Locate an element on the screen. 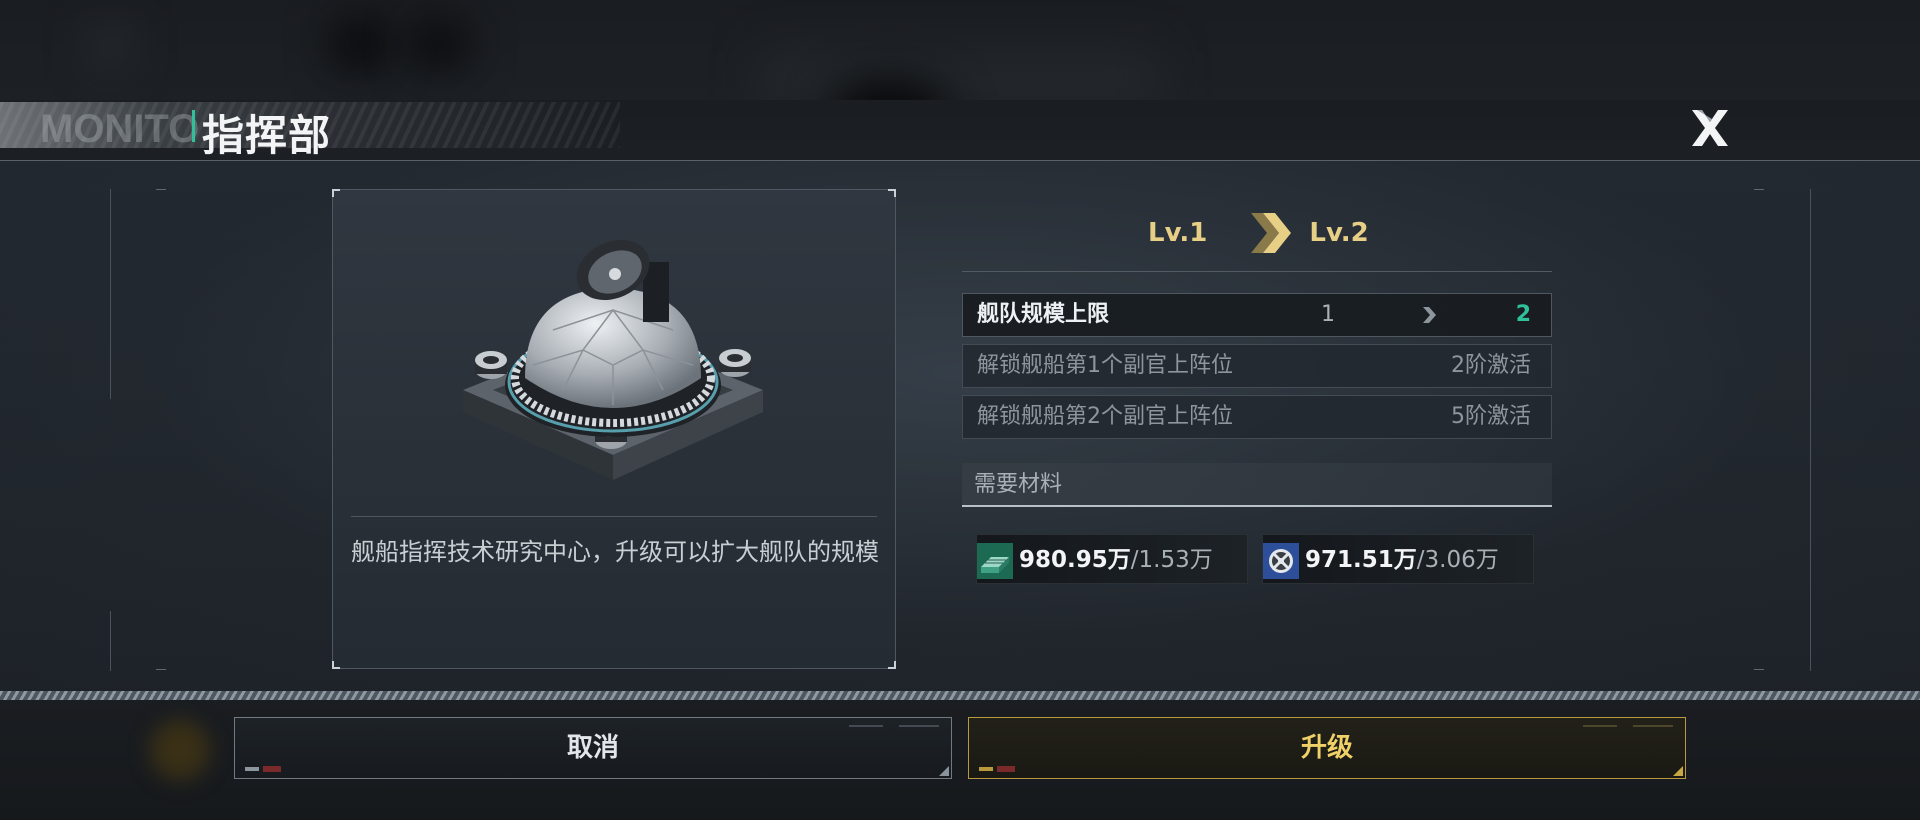 The height and width of the screenshot is (820, 1920). chevron-right-icon is located at coordinates (1429, 315).